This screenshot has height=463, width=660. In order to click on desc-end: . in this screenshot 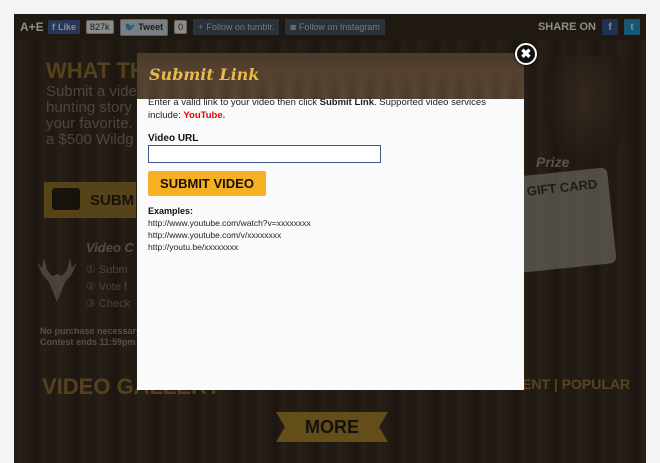, I will do `click(224, 115)`.